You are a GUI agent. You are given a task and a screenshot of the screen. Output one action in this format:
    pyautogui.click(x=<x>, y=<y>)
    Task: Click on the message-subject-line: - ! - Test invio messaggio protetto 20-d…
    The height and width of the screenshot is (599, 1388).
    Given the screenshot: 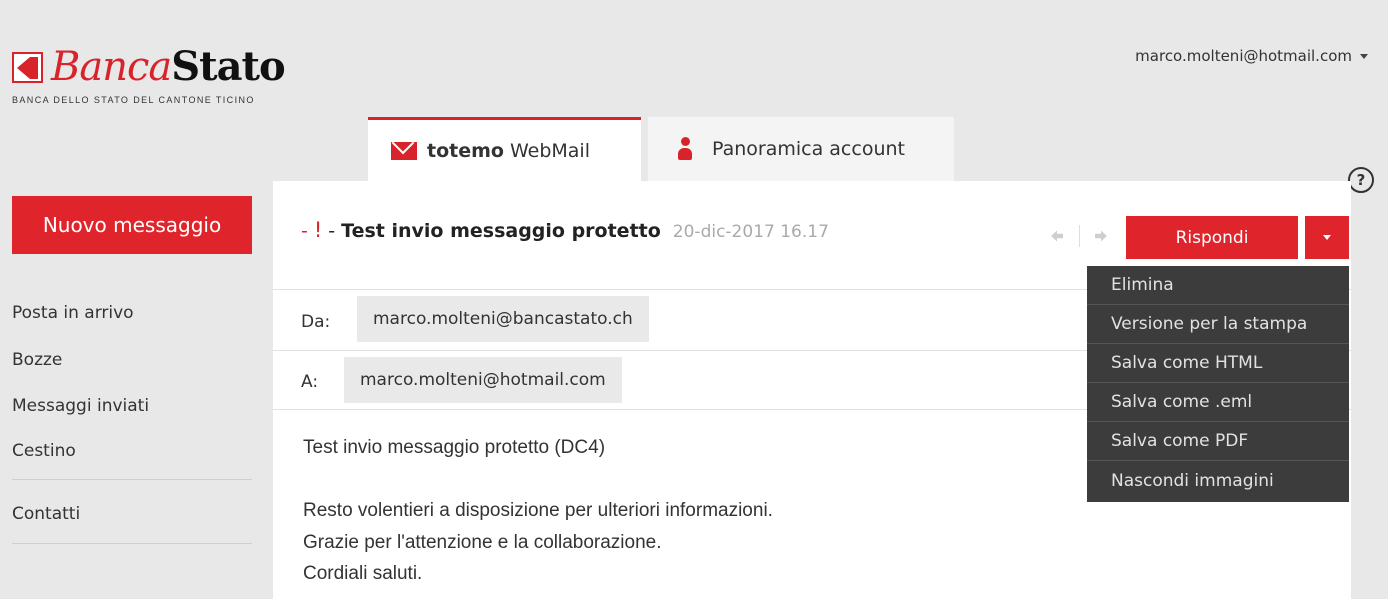 What is the action you would take?
    pyautogui.click(x=565, y=230)
    